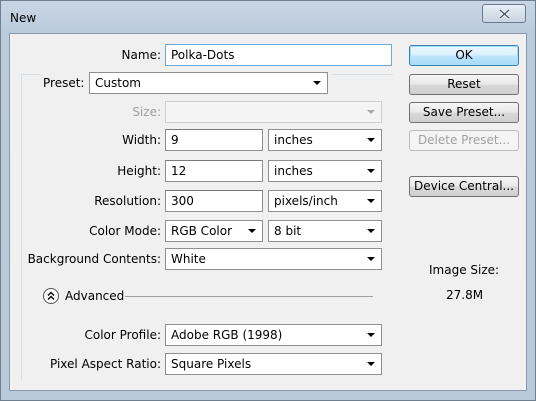  I want to click on title-bar: New, so click(268, 17).